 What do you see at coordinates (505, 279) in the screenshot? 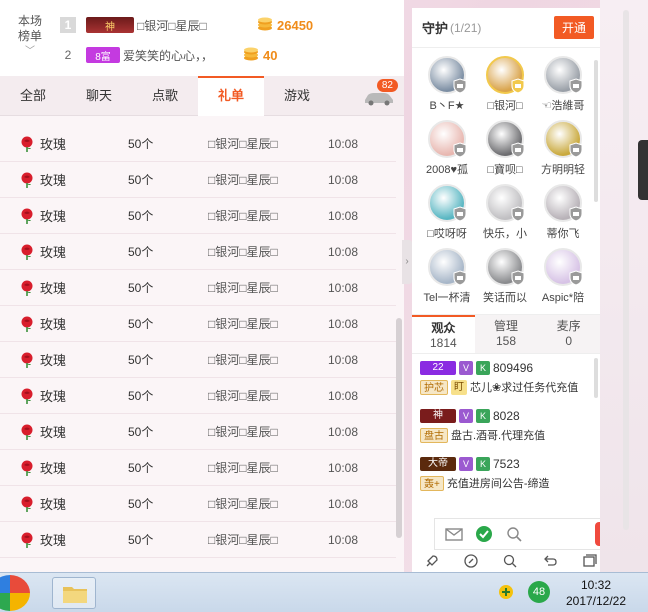
I see `guard-member: 笑话而以` at bounding box center [505, 279].